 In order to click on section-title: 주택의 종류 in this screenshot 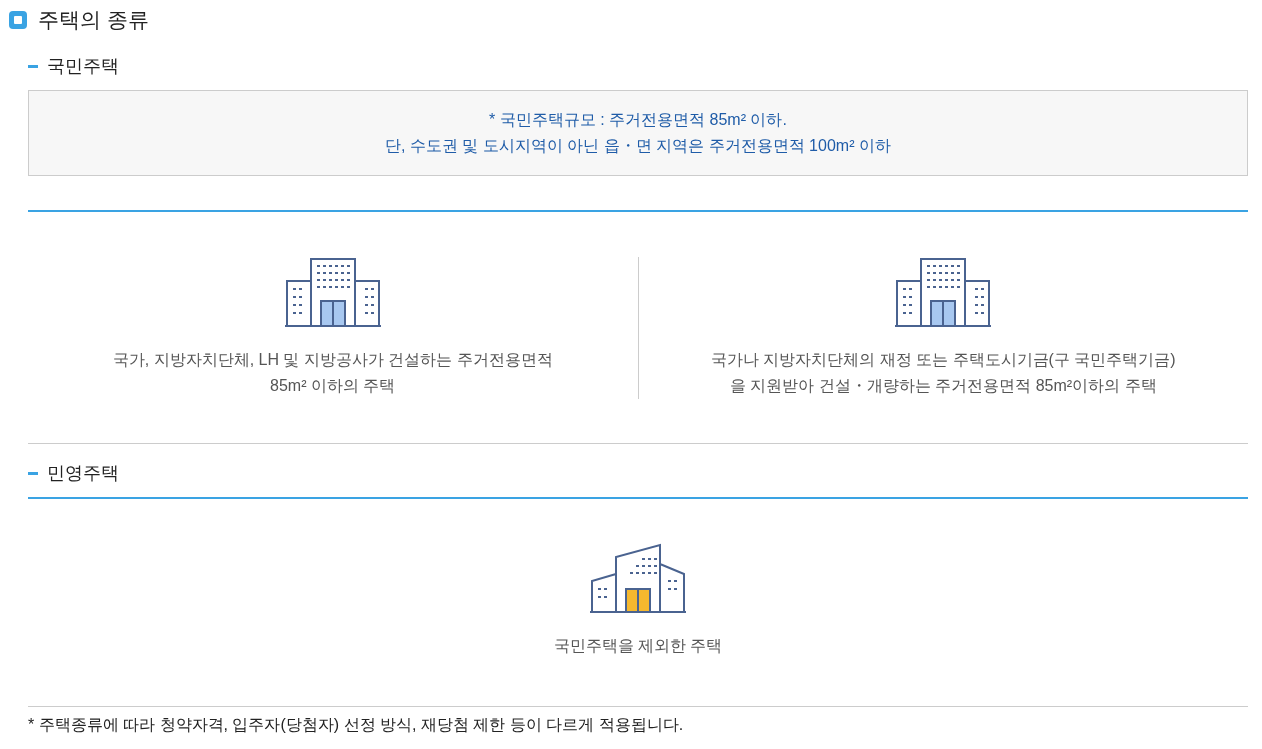, I will do `click(93, 20)`.